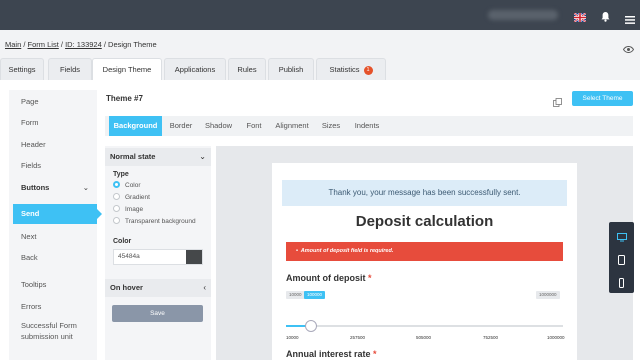 The image size is (640, 360). I want to click on radio-label: Image, so click(134, 209).